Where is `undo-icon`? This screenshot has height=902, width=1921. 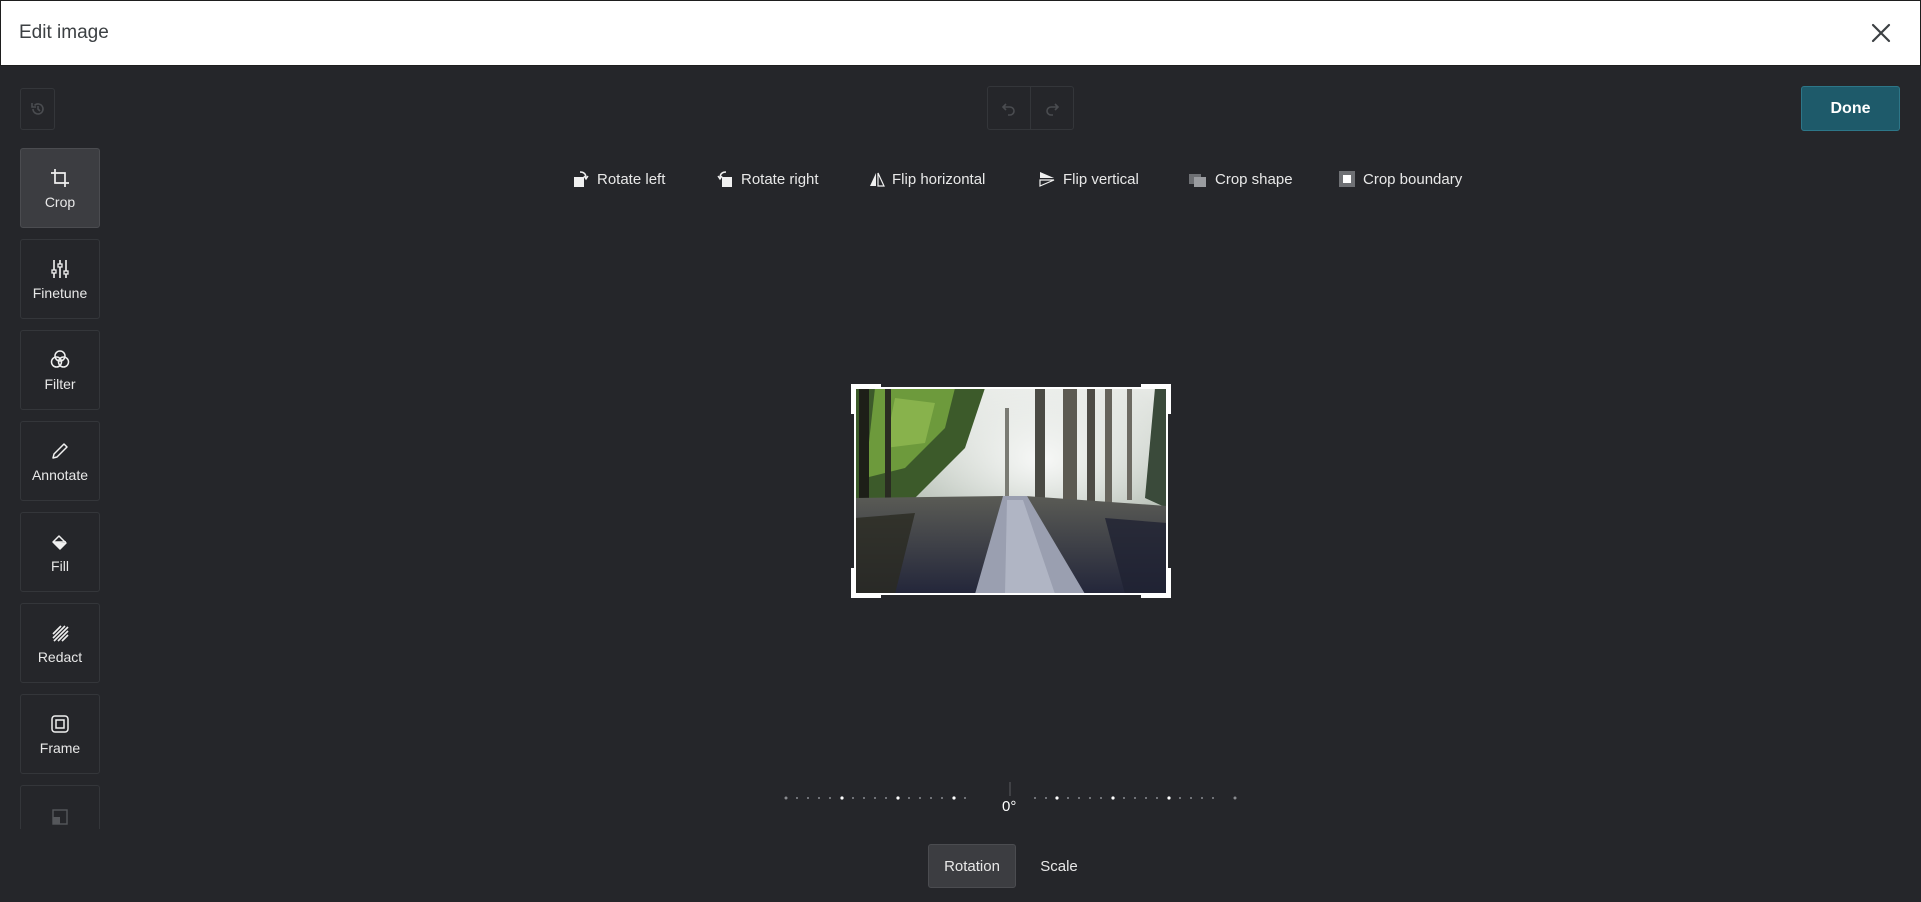 undo-icon is located at coordinates (1008, 109).